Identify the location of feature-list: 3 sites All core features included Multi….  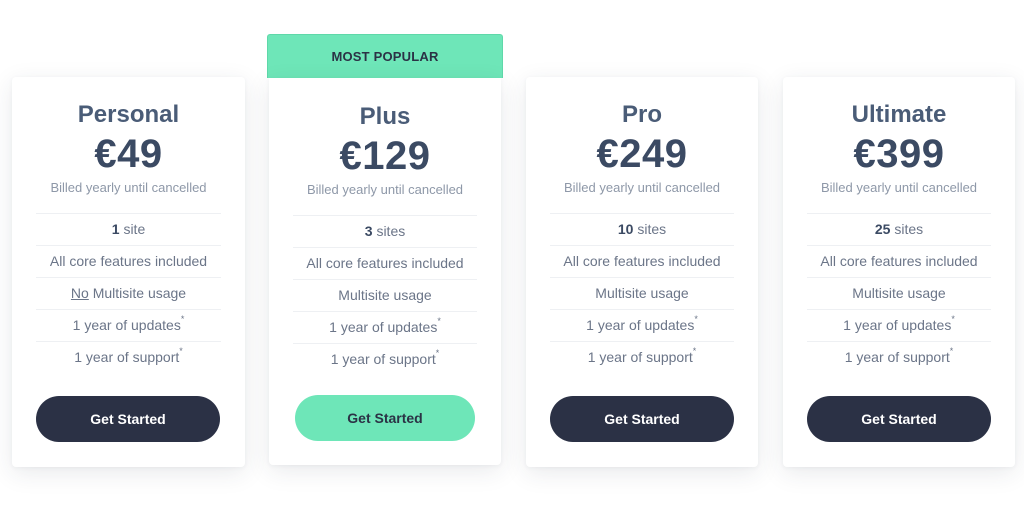
(385, 295).